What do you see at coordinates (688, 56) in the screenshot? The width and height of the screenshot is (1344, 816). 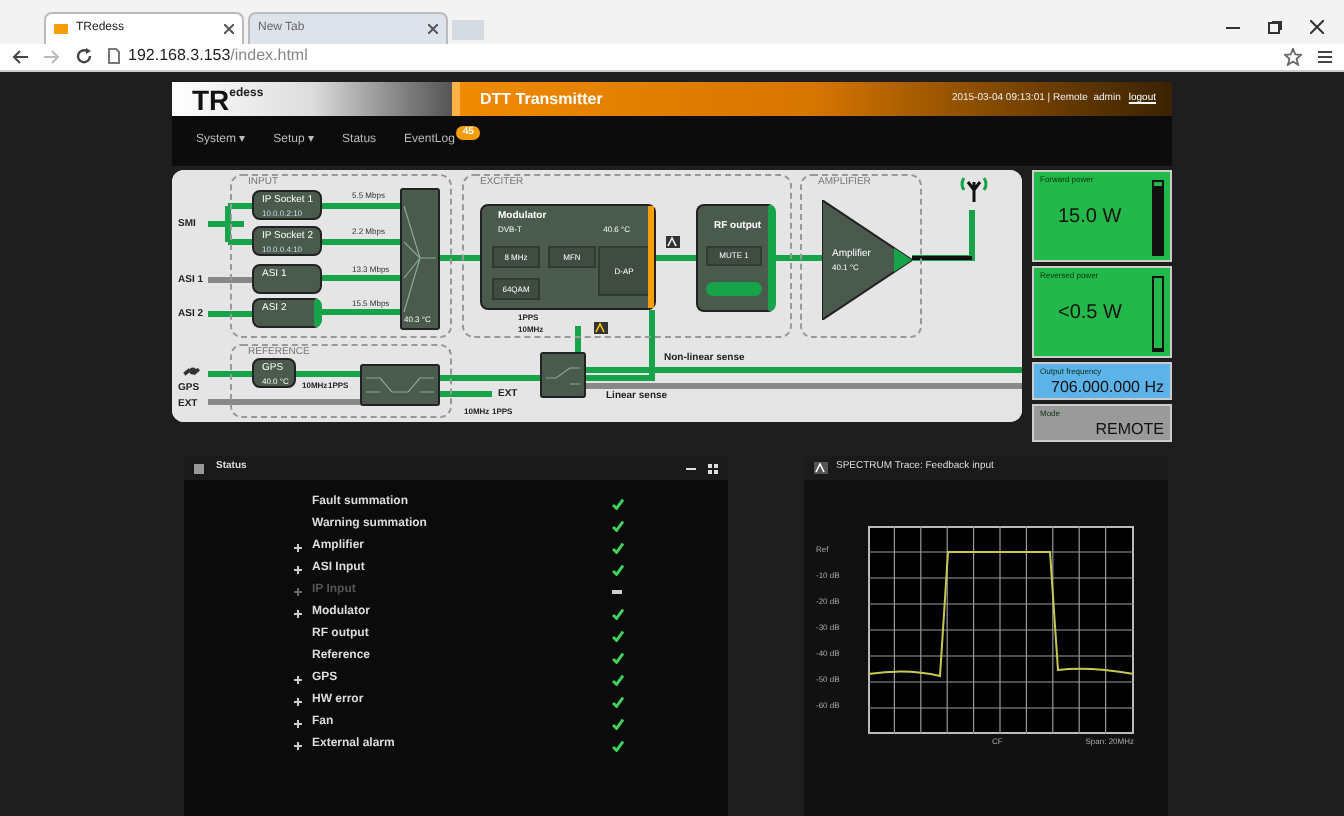 I see `url-field: 192.168.3.153/index.html` at bounding box center [688, 56].